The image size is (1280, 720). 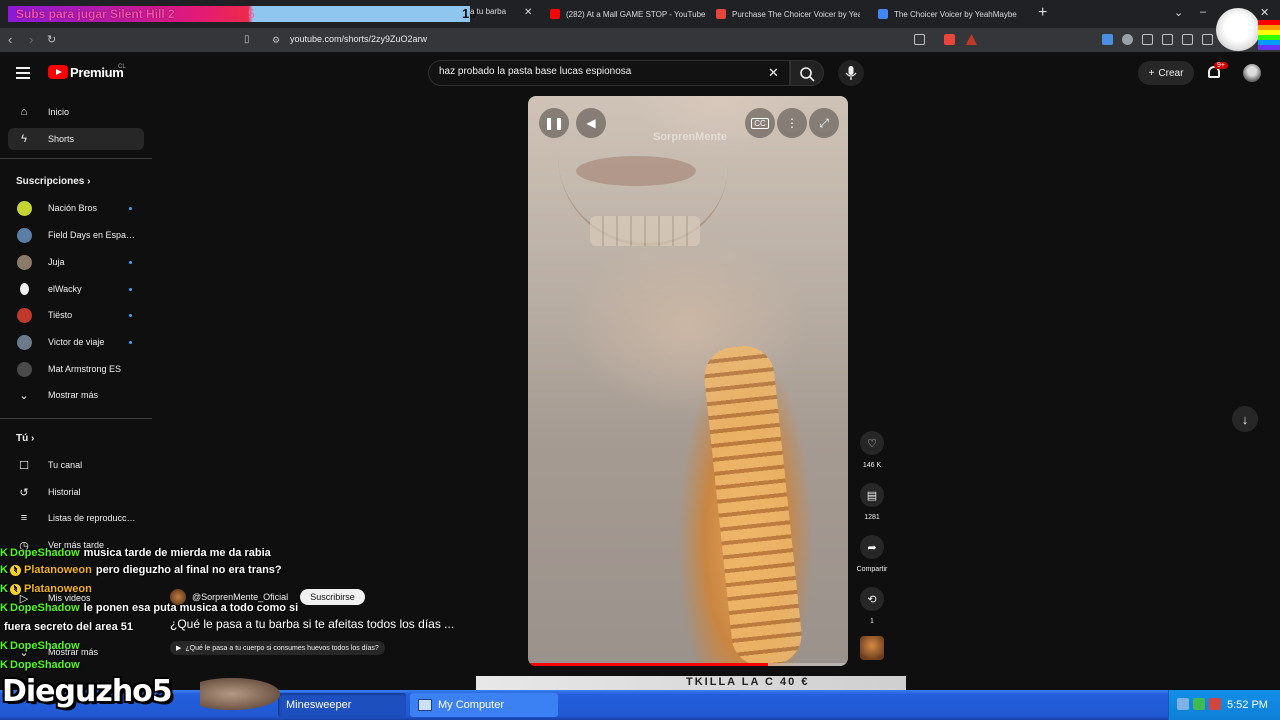 What do you see at coordinates (788, 14) in the screenshot?
I see `tab-purchase-choicer: Purchase The Choicer Voicer by YeahMaybe` at bounding box center [788, 14].